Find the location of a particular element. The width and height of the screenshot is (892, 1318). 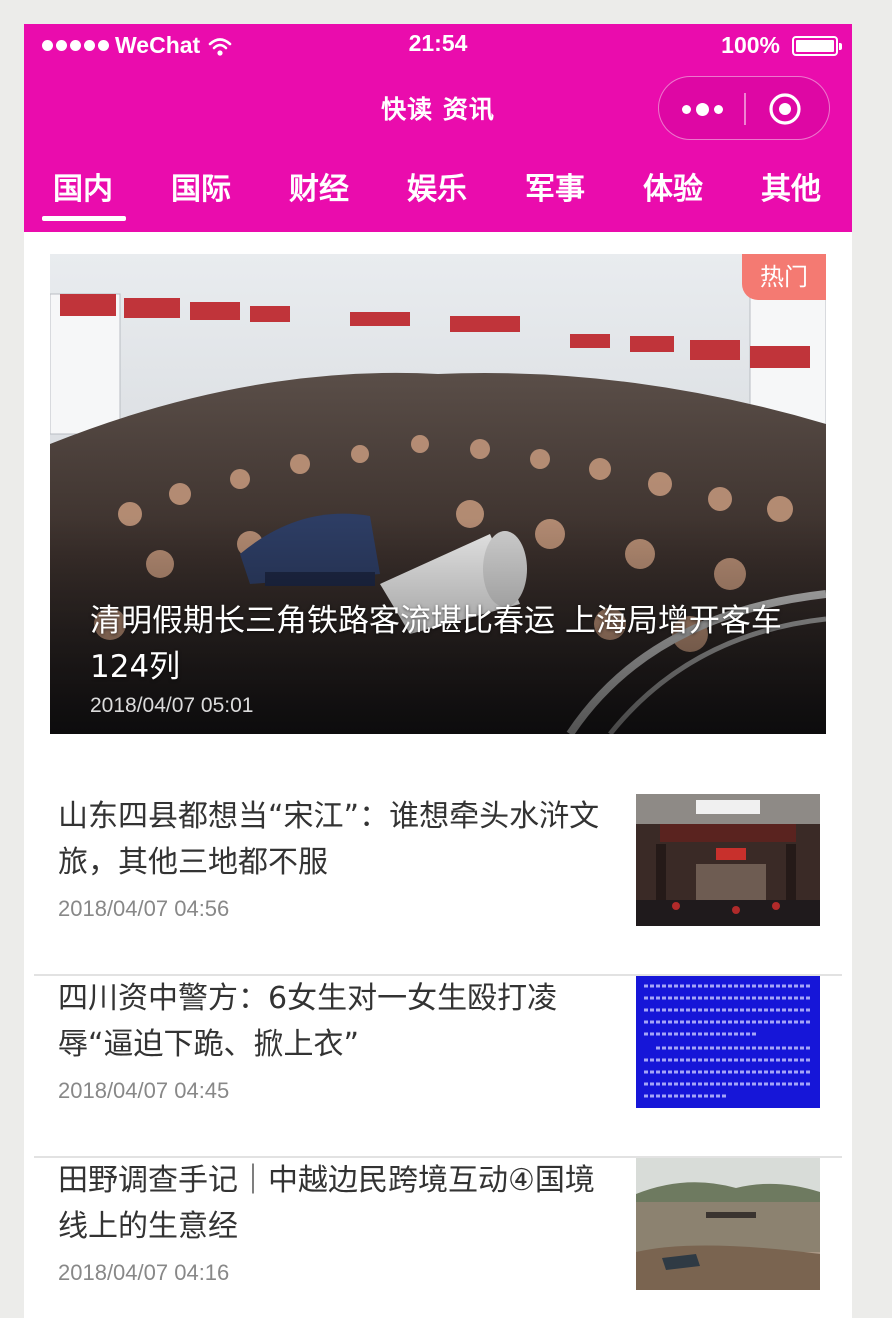

capsule-divider is located at coordinates (745, 109).